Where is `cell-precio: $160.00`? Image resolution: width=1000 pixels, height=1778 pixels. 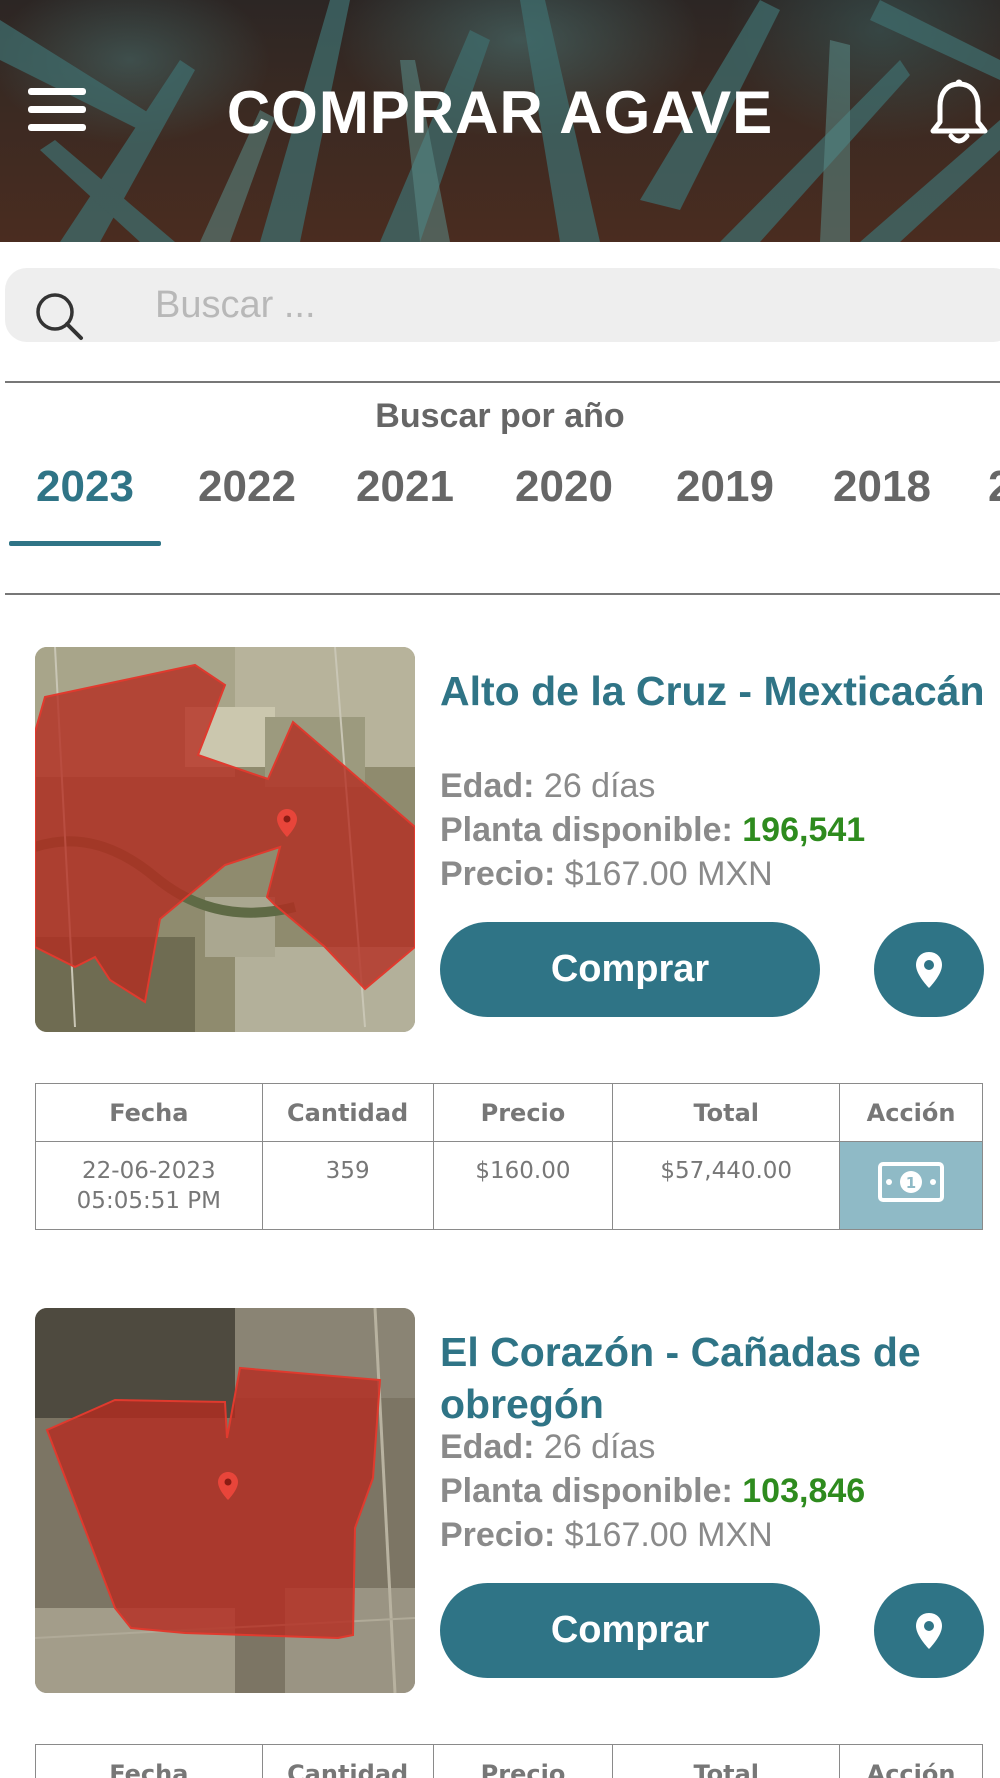 cell-precio: $160.00 is located at coordinates (523, 1185).